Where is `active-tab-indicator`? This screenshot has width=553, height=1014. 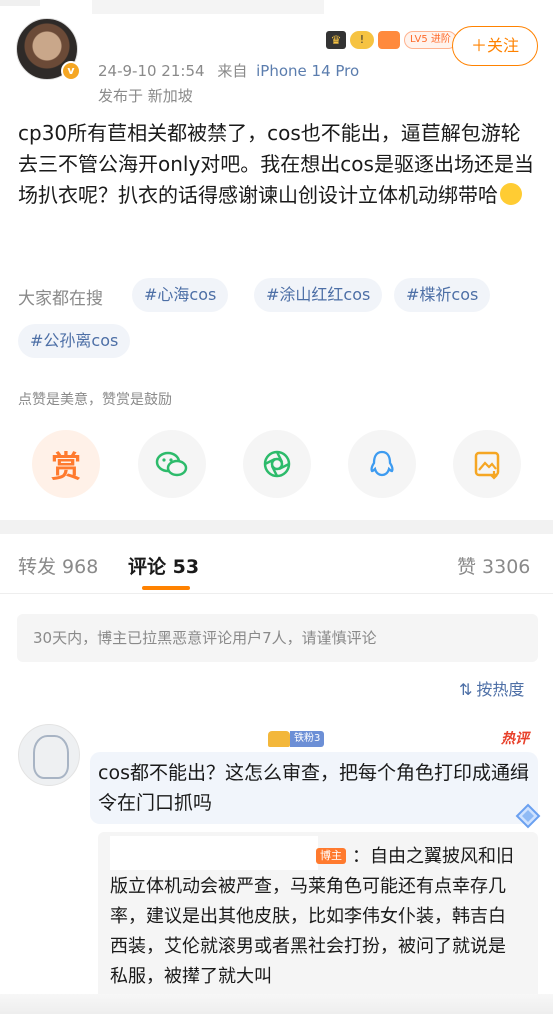
active-tab-indicator is located at coordinates (166, 588).